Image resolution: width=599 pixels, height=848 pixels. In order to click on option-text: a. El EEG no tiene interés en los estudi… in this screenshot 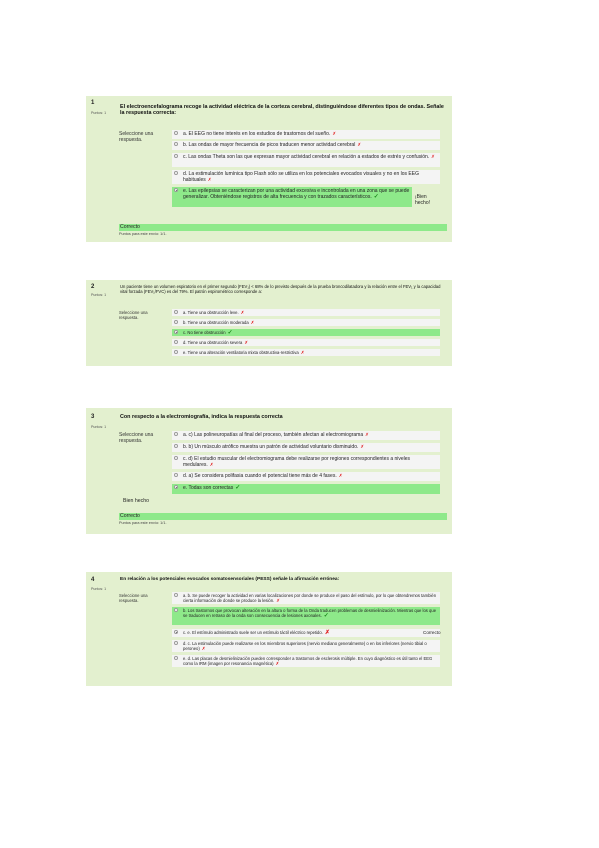, I will do `click(257, 133)`.